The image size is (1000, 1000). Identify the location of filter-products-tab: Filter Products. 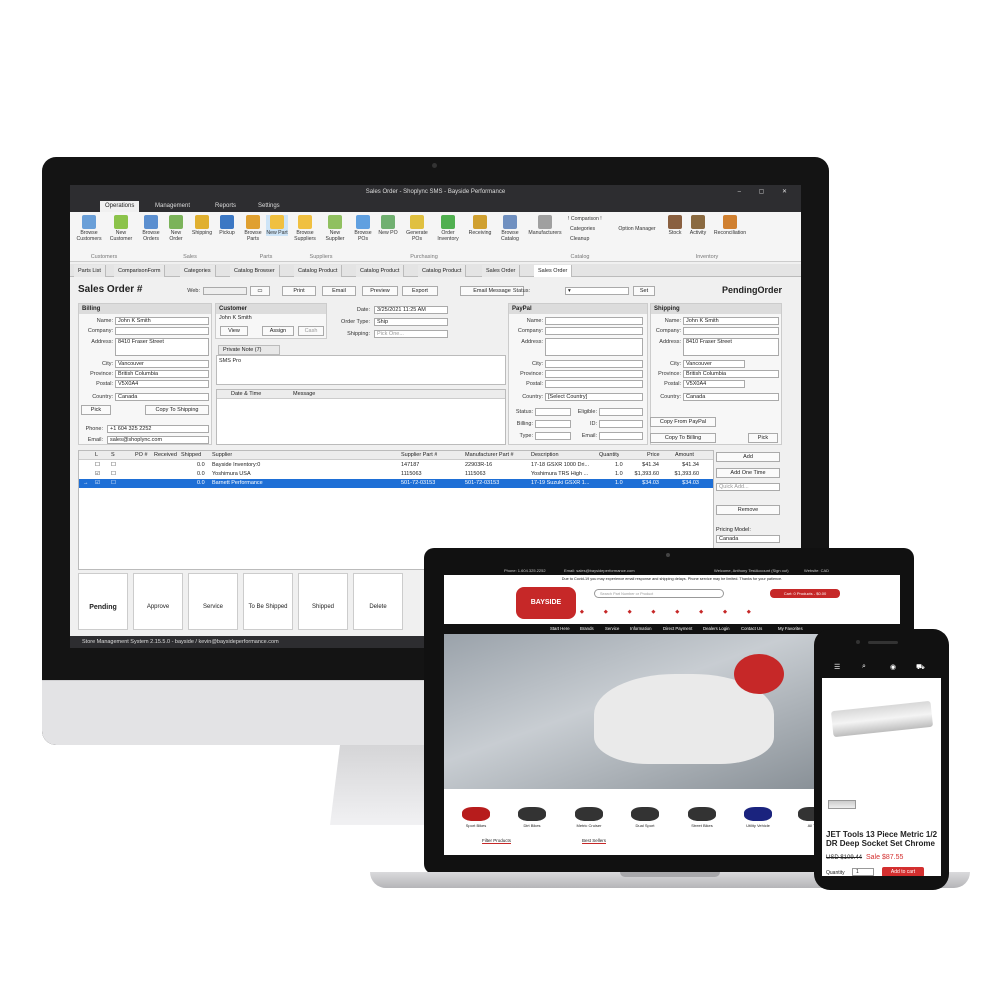
(497, 841).